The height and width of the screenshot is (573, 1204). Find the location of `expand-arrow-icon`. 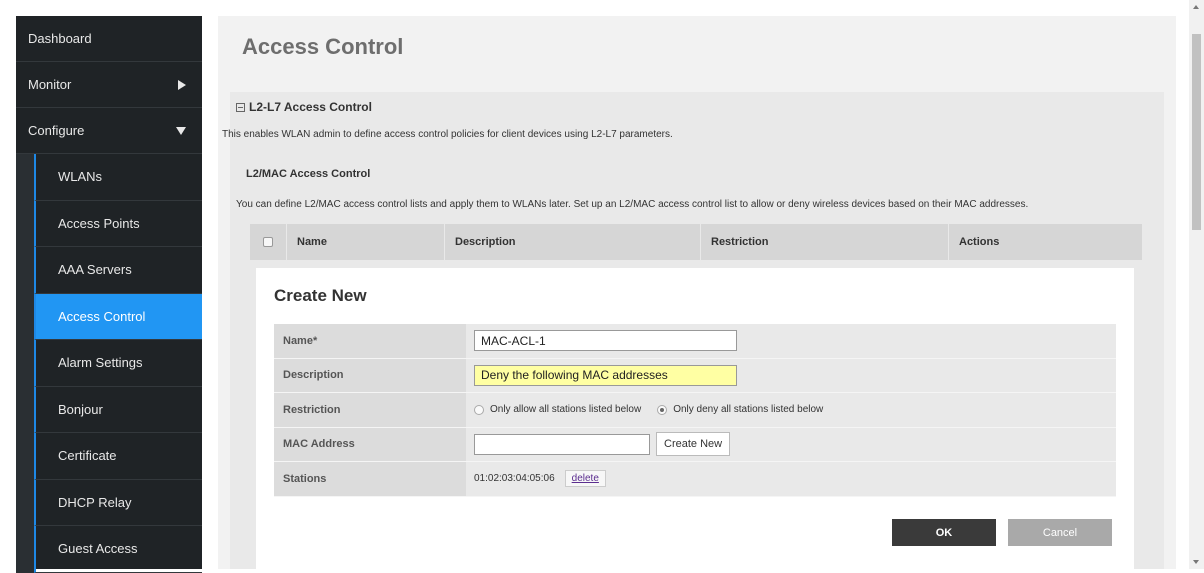

expand-arrow-icon is located at coordinates (182, 84).